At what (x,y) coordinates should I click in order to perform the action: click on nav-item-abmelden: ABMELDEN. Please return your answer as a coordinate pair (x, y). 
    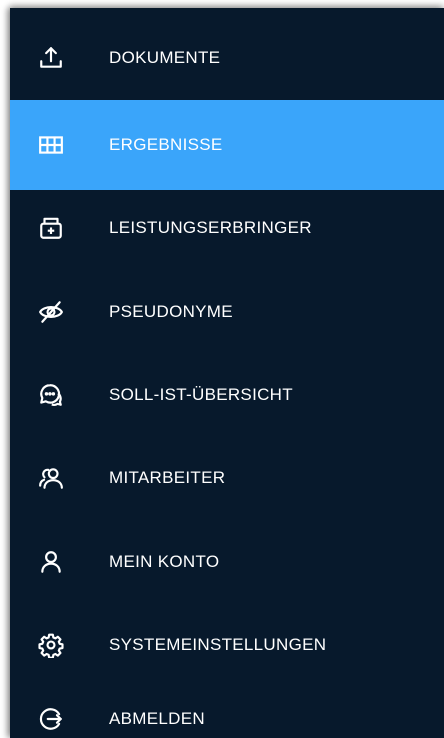
    Looking at the image, I should click on (227, 706).